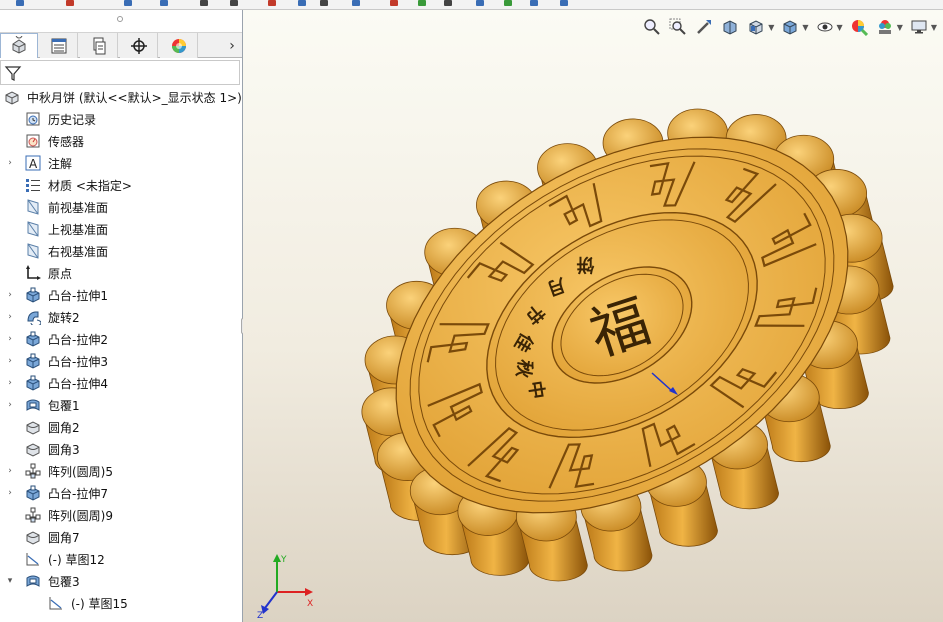 The image size is (943, 622). What do you see at coordinates (121, 185) in the screenshot?
I see `feature-tree-item: 材质 <未指定>` at bounding box center [121, 185].